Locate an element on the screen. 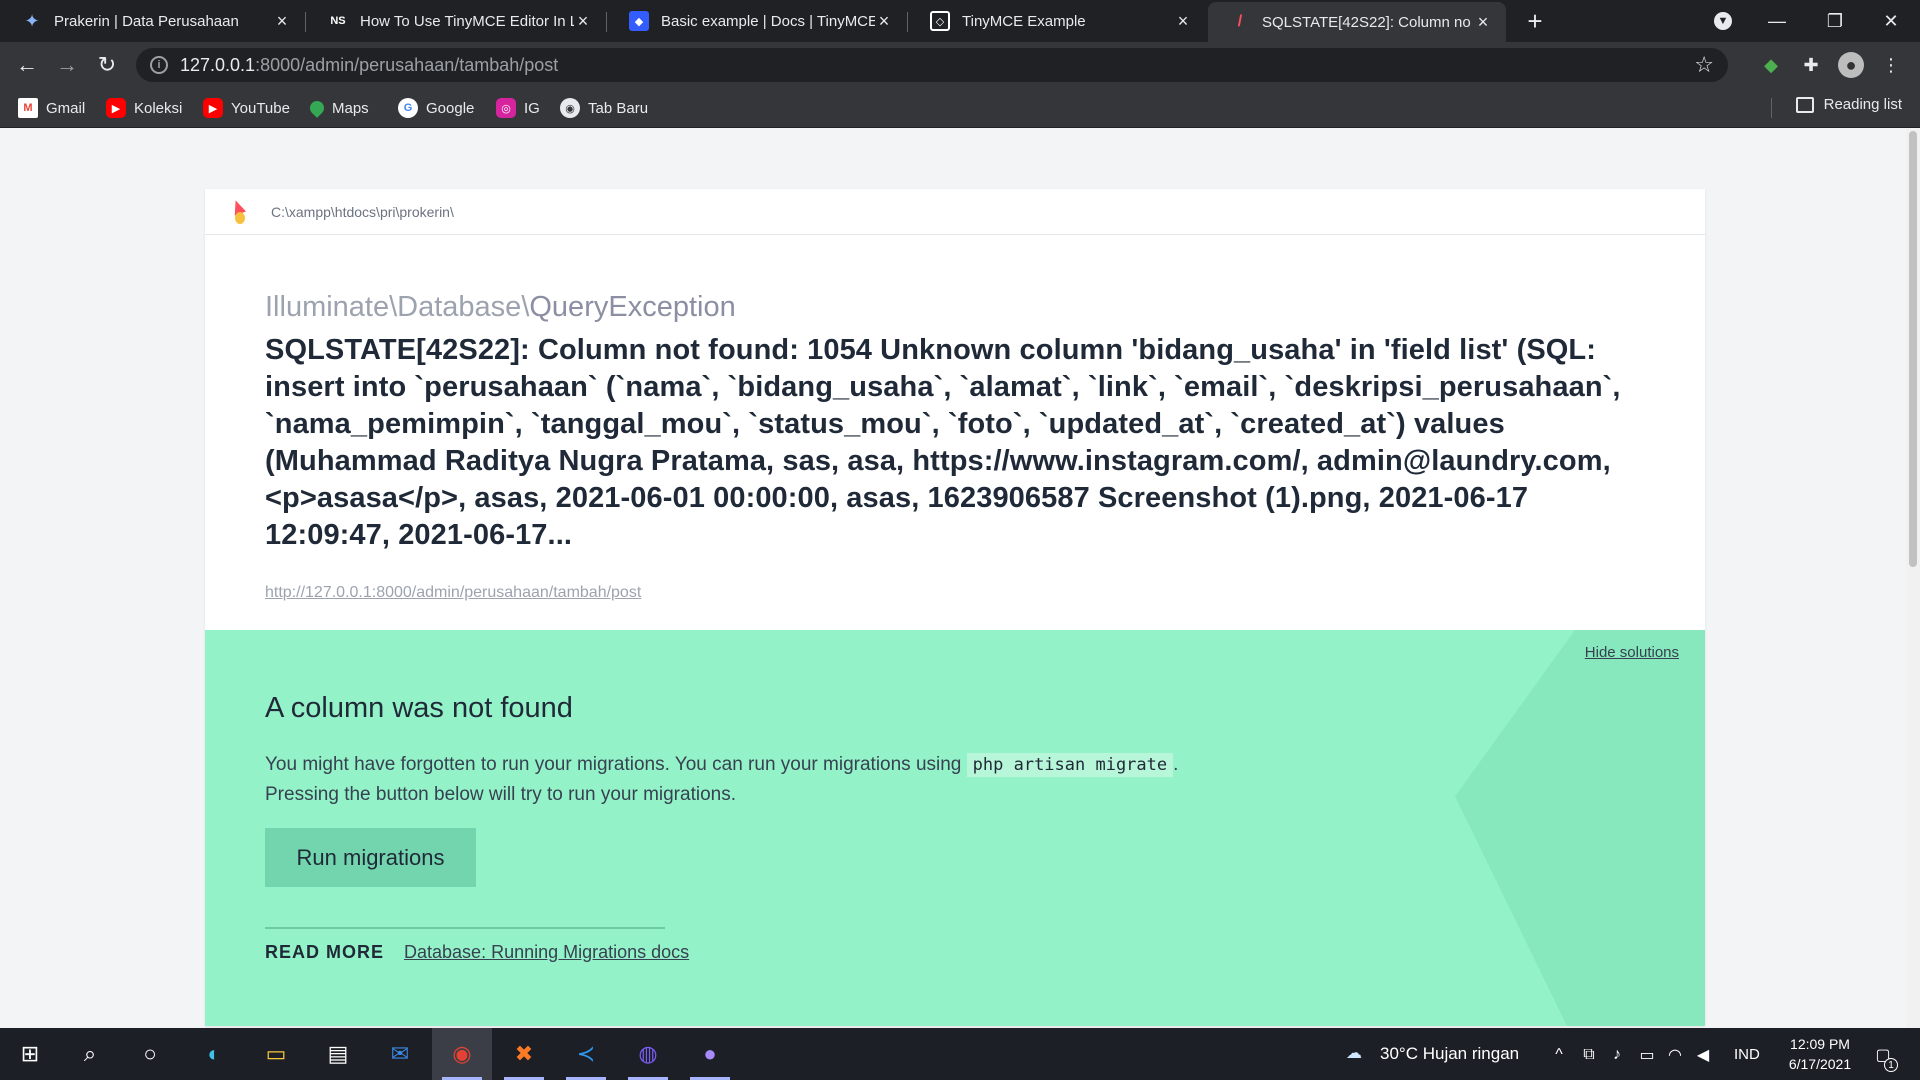 The width and height of the screenshot is (1920, 1080). bookmarks-divider is located at coordinates (1771, 108).